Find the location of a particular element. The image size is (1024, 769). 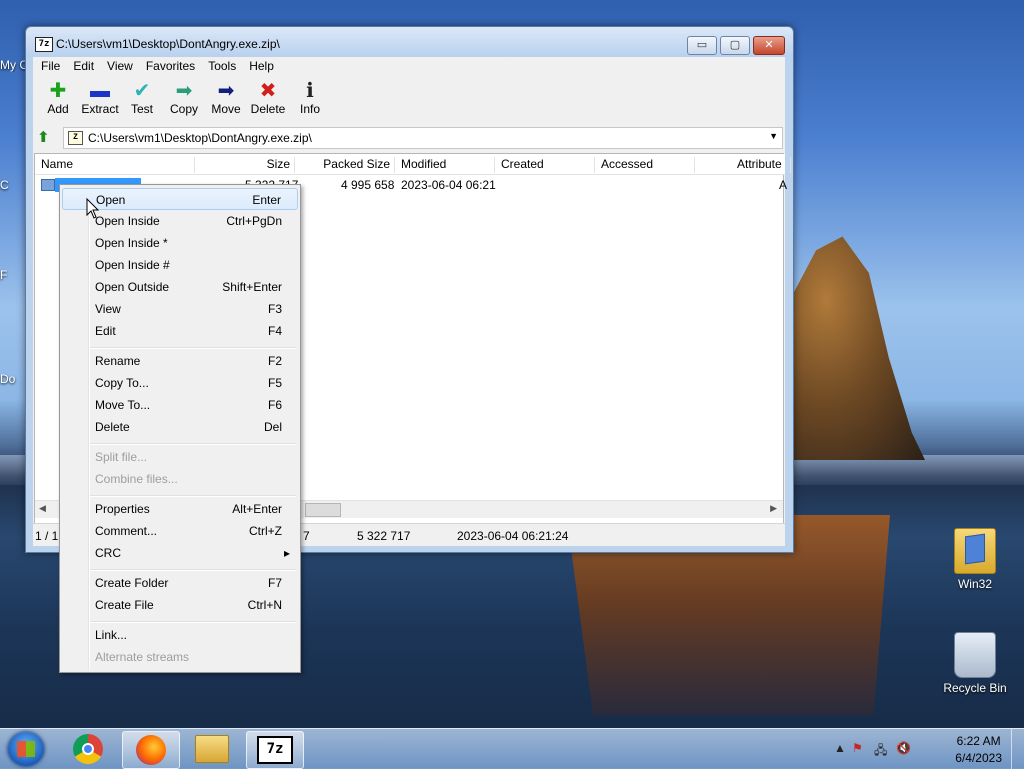

add-button: ✚ Add is located at coordinates (58, 100).